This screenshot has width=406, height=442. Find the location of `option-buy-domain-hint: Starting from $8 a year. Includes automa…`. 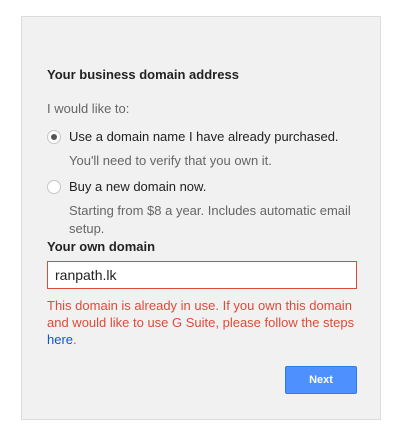

option-buy-domain-hint: Starting from $8 a year. Includes automa… is located at coordinates (210, 219).